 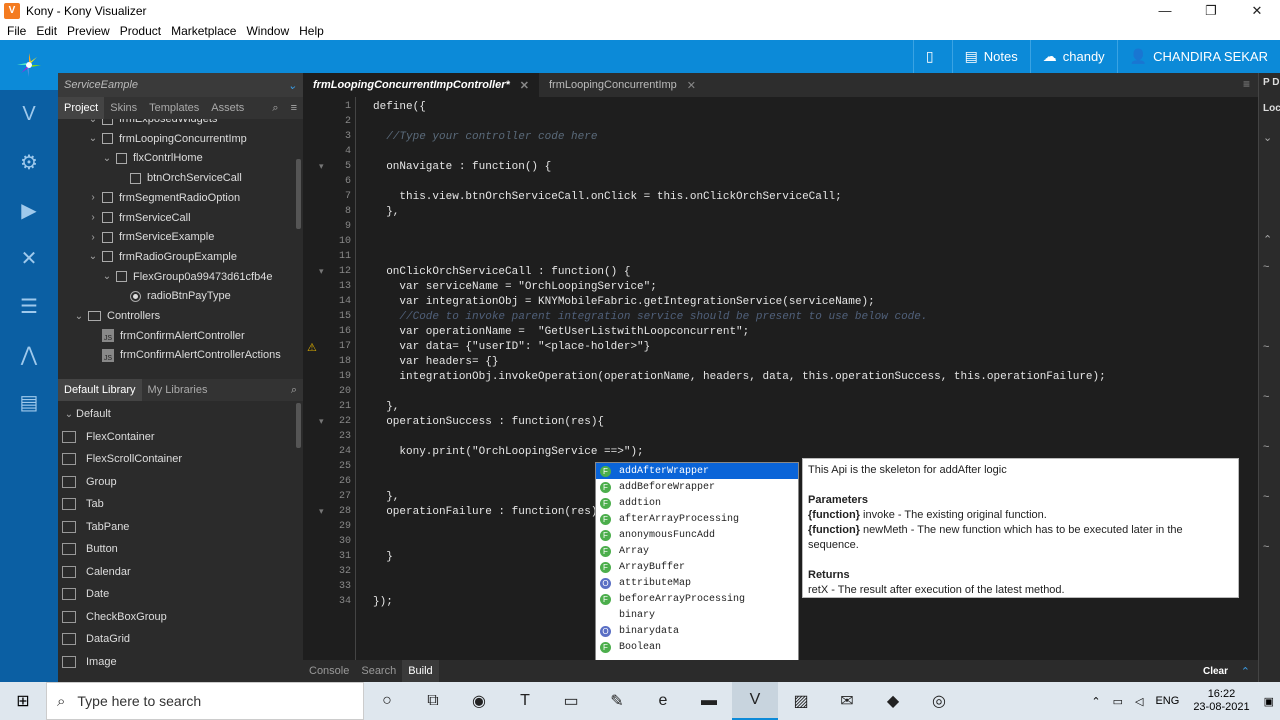 I want to click on notification-icon: ▣, so click(x=1269, y=701).